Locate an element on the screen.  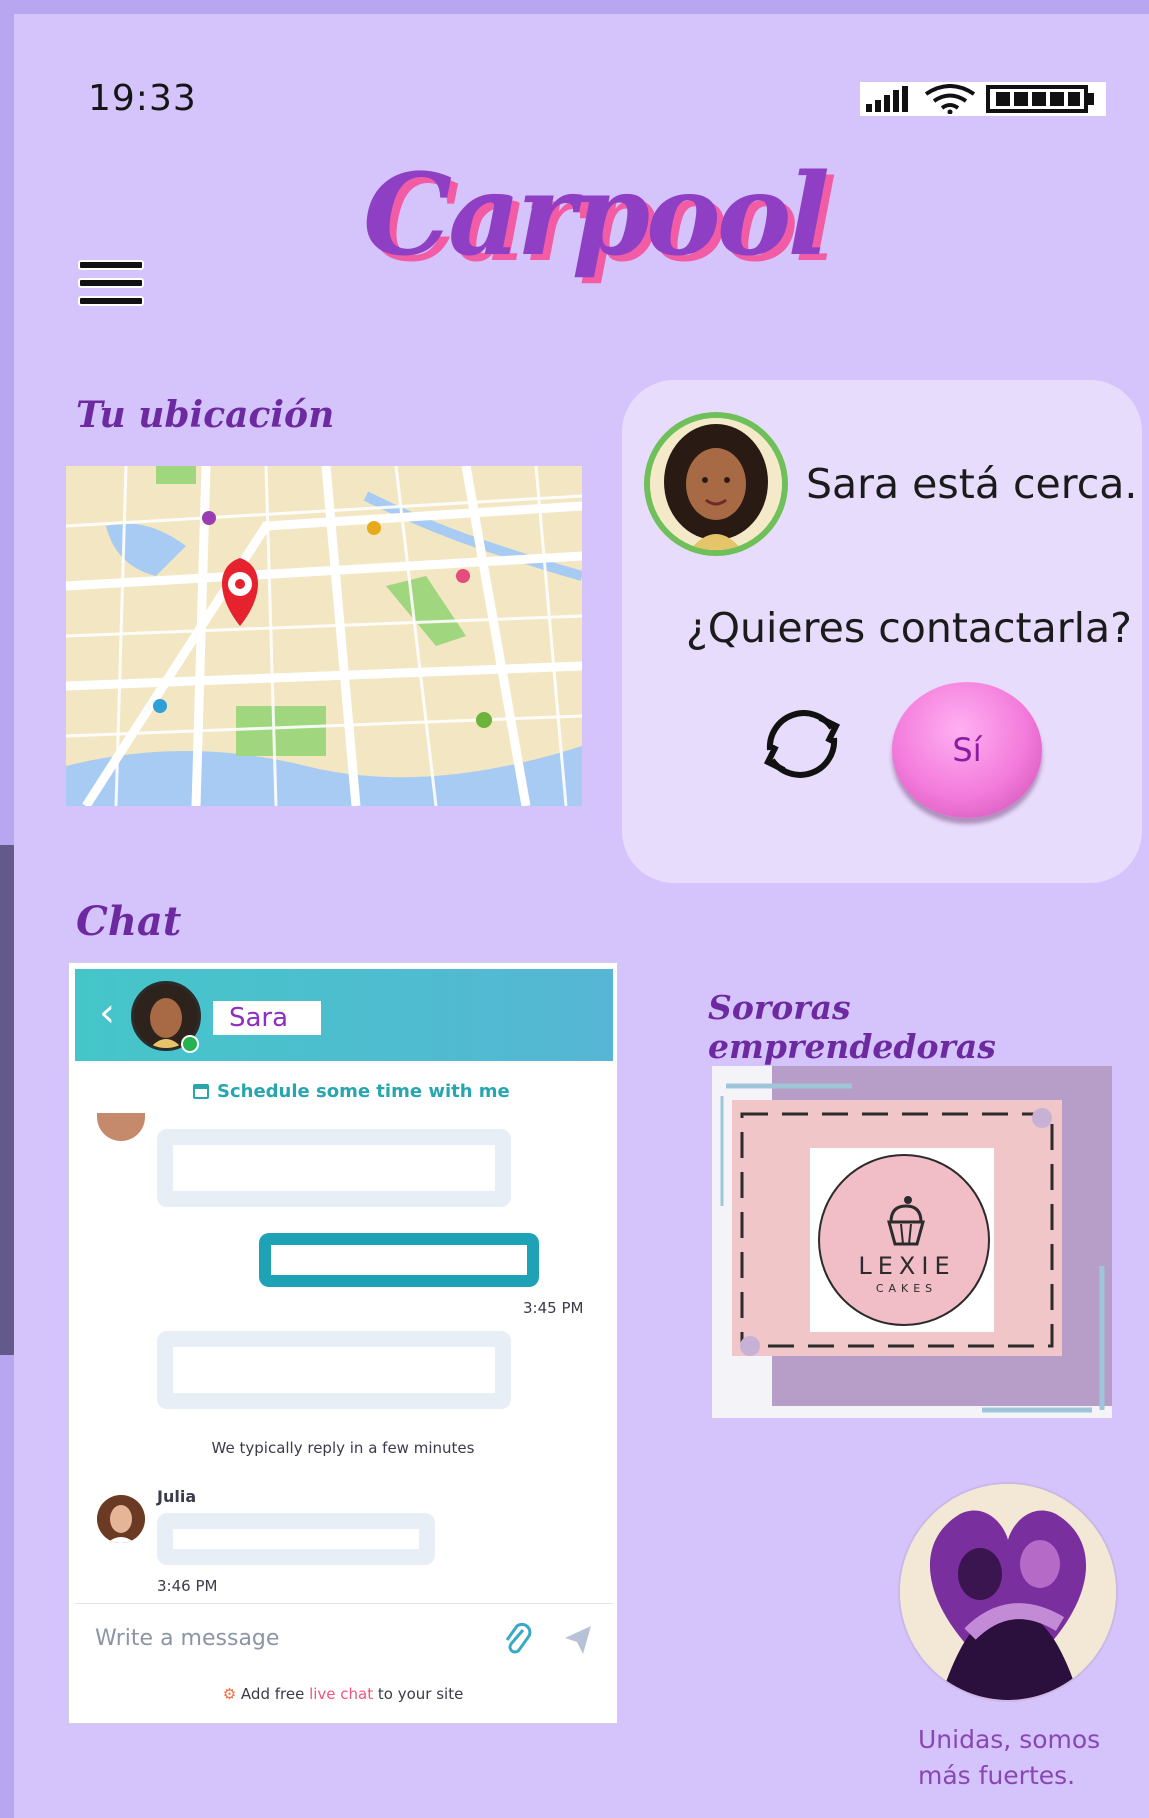
online-status-dot is located at coordinates (190, 1044).